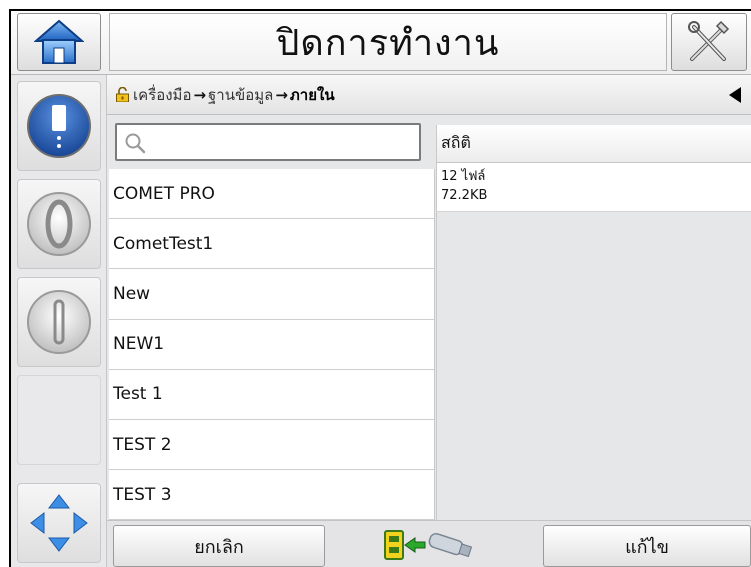 The height and width of the screenshot is (567, 751). I want to click on list-item: CometTest1, so click(271, 244).